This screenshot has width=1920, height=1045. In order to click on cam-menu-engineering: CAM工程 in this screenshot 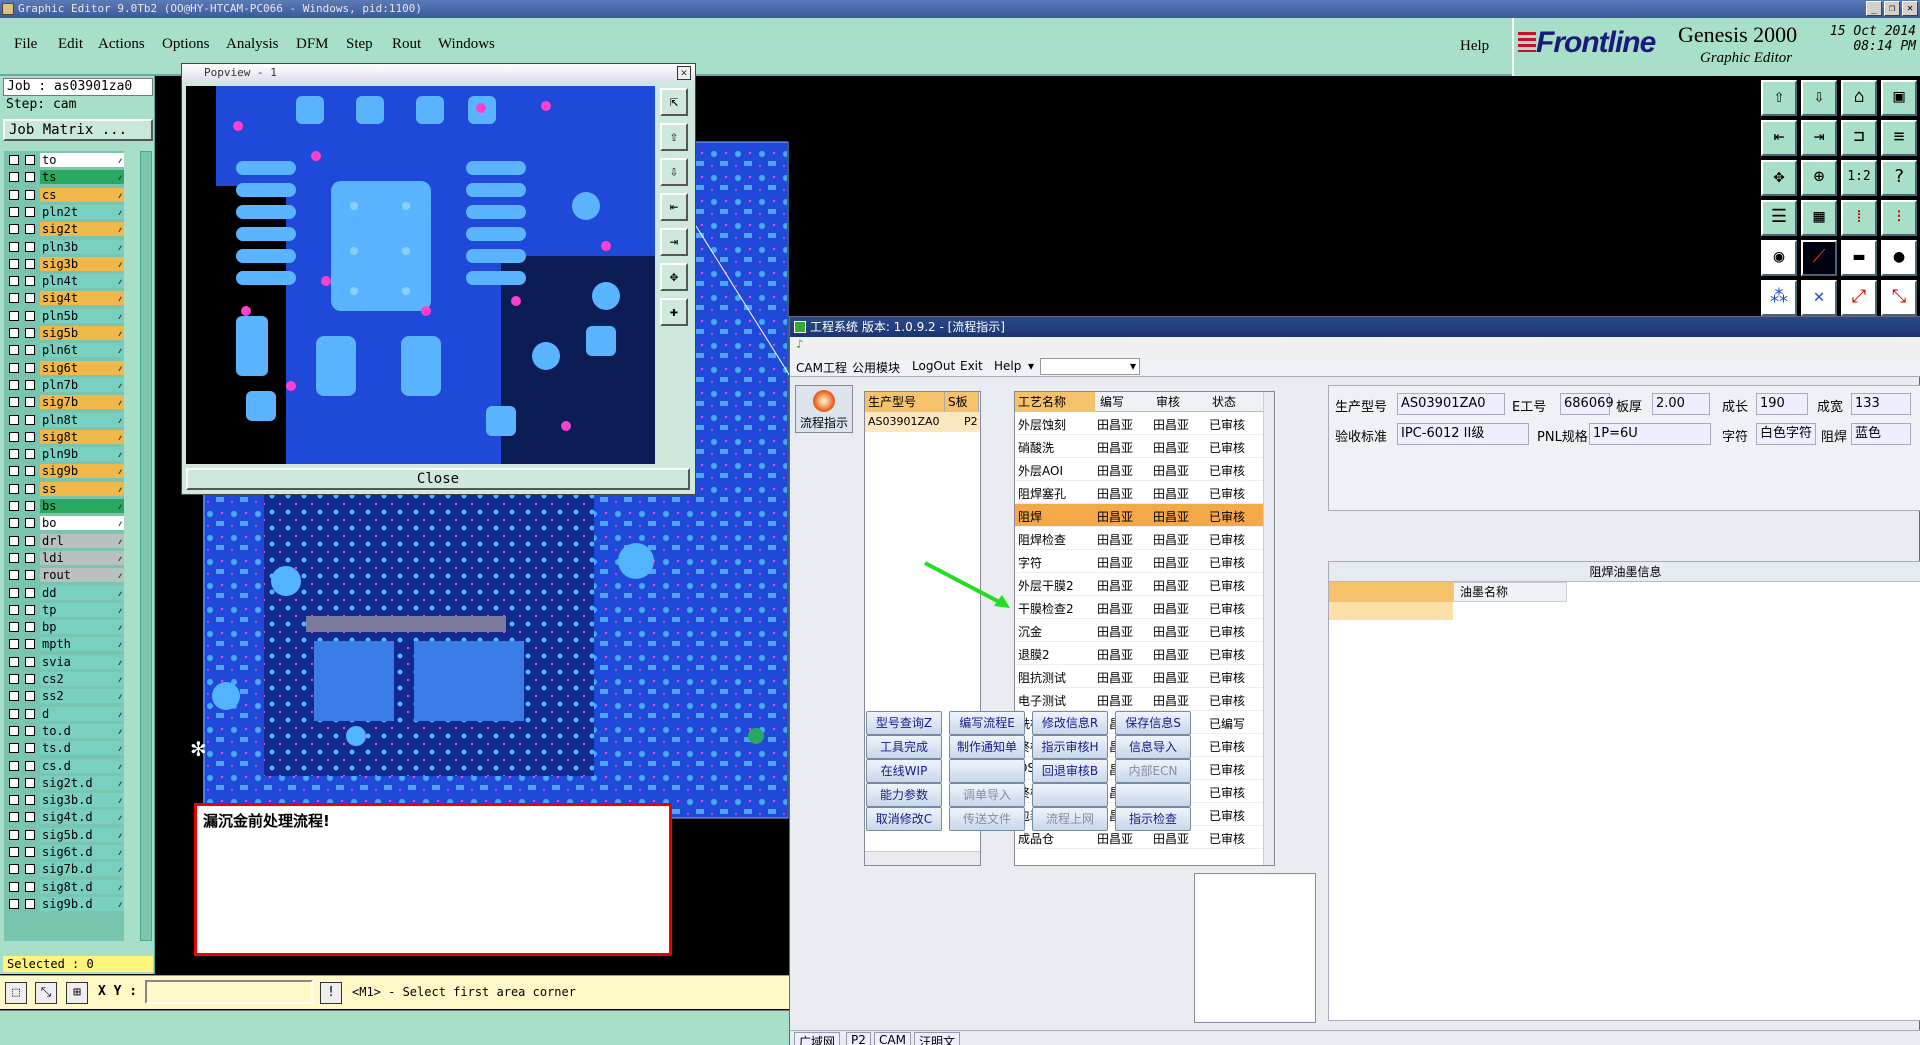, I will do `click(821, 367)`.